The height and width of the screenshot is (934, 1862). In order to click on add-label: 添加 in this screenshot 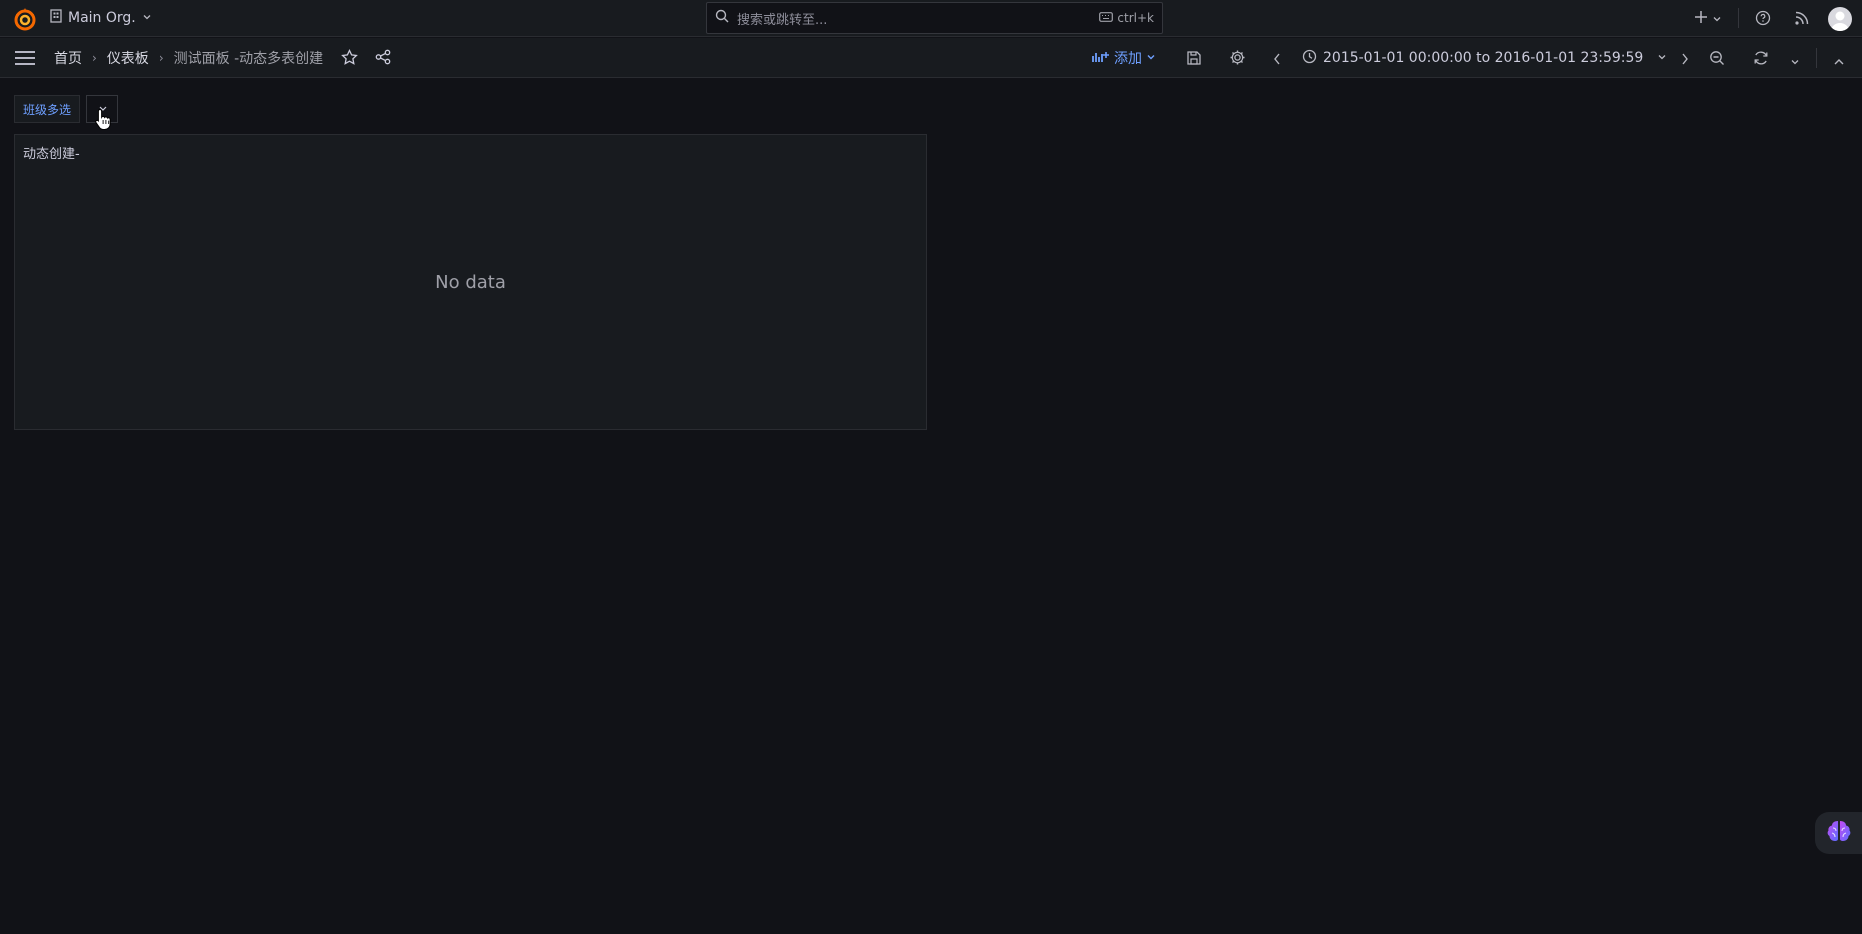, I will do `click(1128, 59)`.